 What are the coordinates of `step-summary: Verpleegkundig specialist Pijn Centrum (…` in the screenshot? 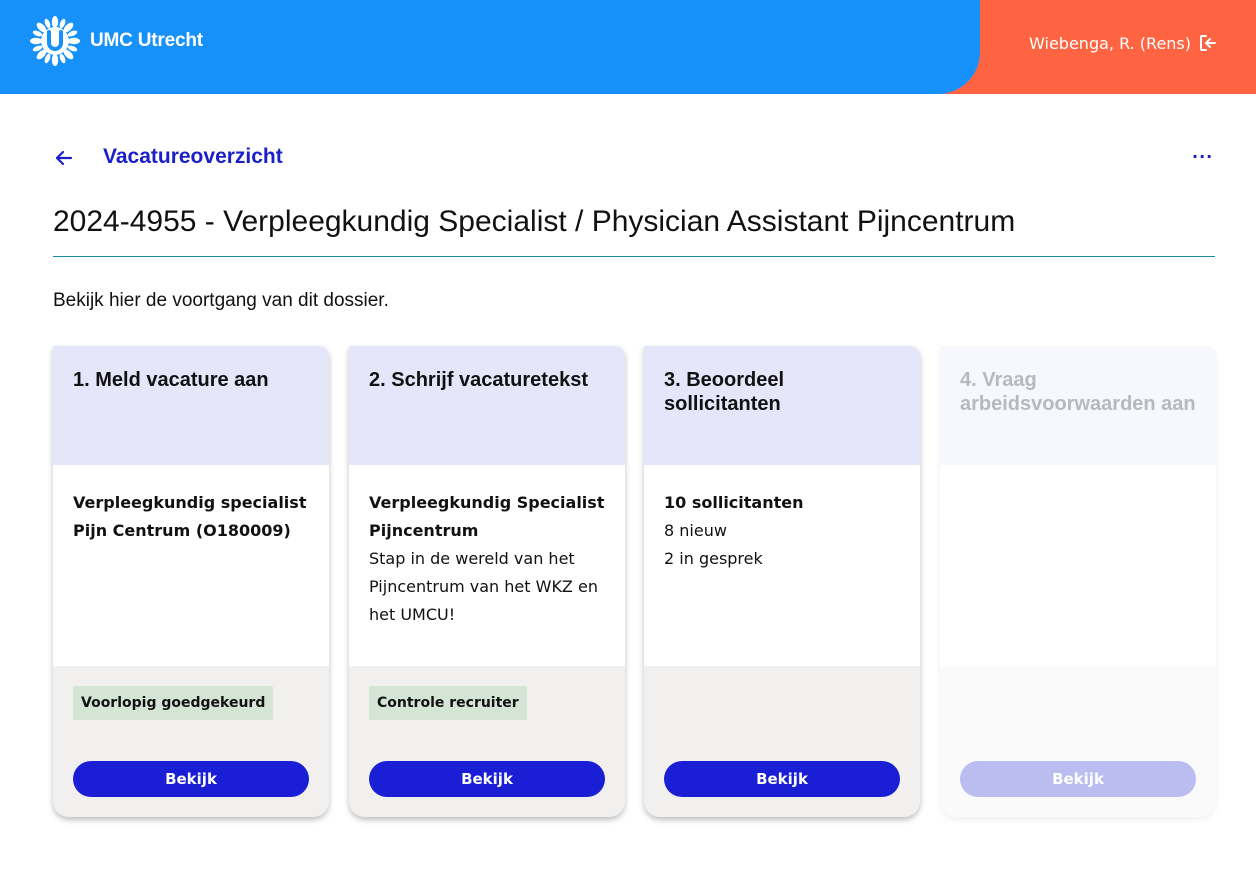 It's located at (190, 516).